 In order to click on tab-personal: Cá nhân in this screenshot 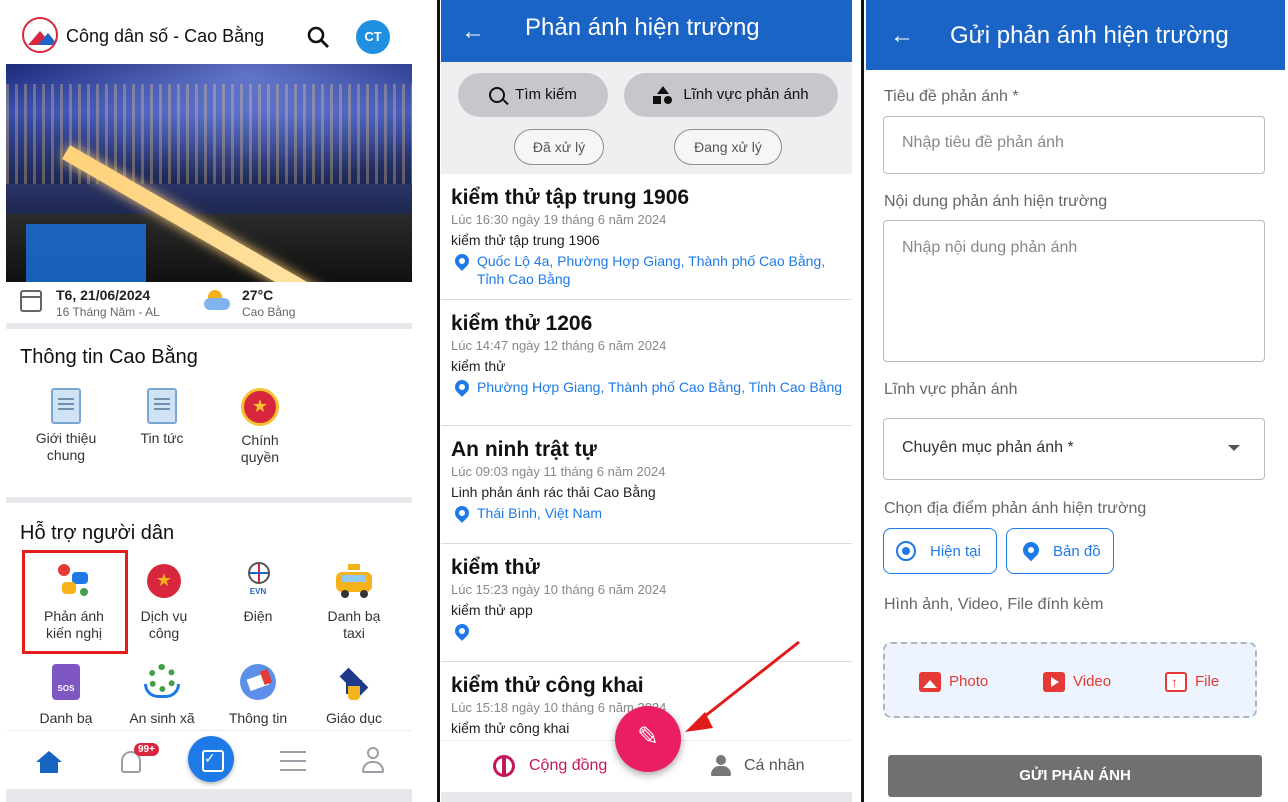, I will do `click(774, 766)`.